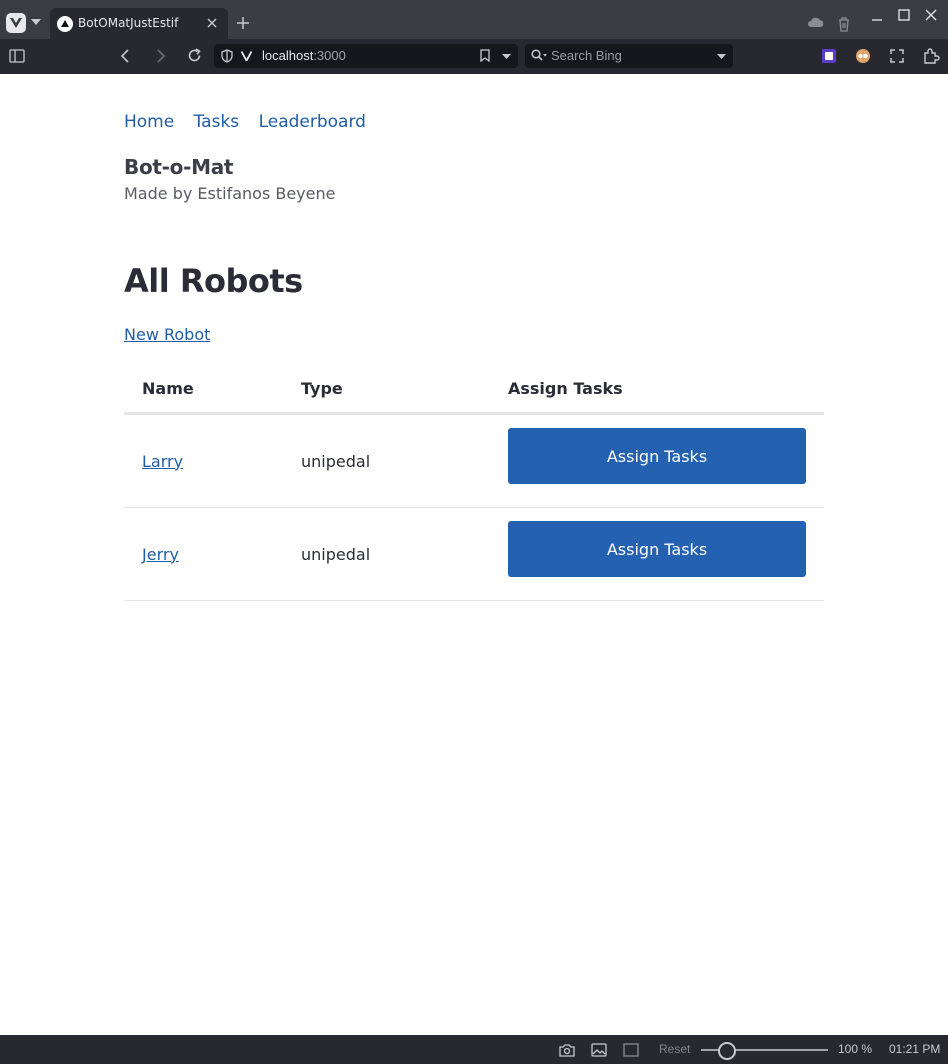 This screenshot has height=1064, width=948. What do you see at coordinates (931, 15) in the screenshot?
I see `close-window-icon` at bounding box center [931, 15].